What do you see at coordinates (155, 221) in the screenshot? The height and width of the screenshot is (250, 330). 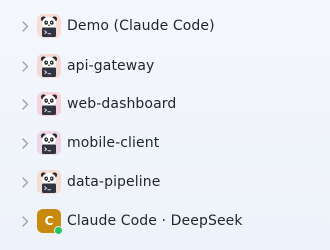 I see `session-item-label: Claude Code · DeepSeek` at bounding box center [155, 221].